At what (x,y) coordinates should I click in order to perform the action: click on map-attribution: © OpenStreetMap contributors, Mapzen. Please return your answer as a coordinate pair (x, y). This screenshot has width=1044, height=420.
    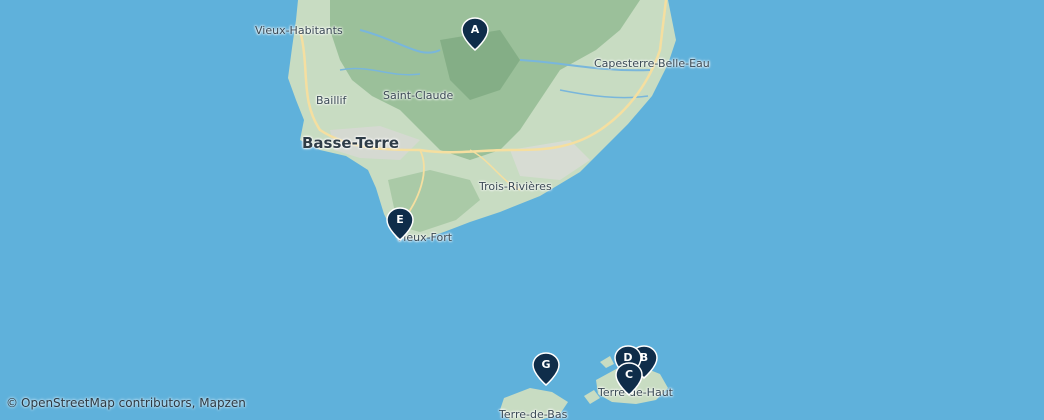
    Looking at the image, I should click on (126, 403).